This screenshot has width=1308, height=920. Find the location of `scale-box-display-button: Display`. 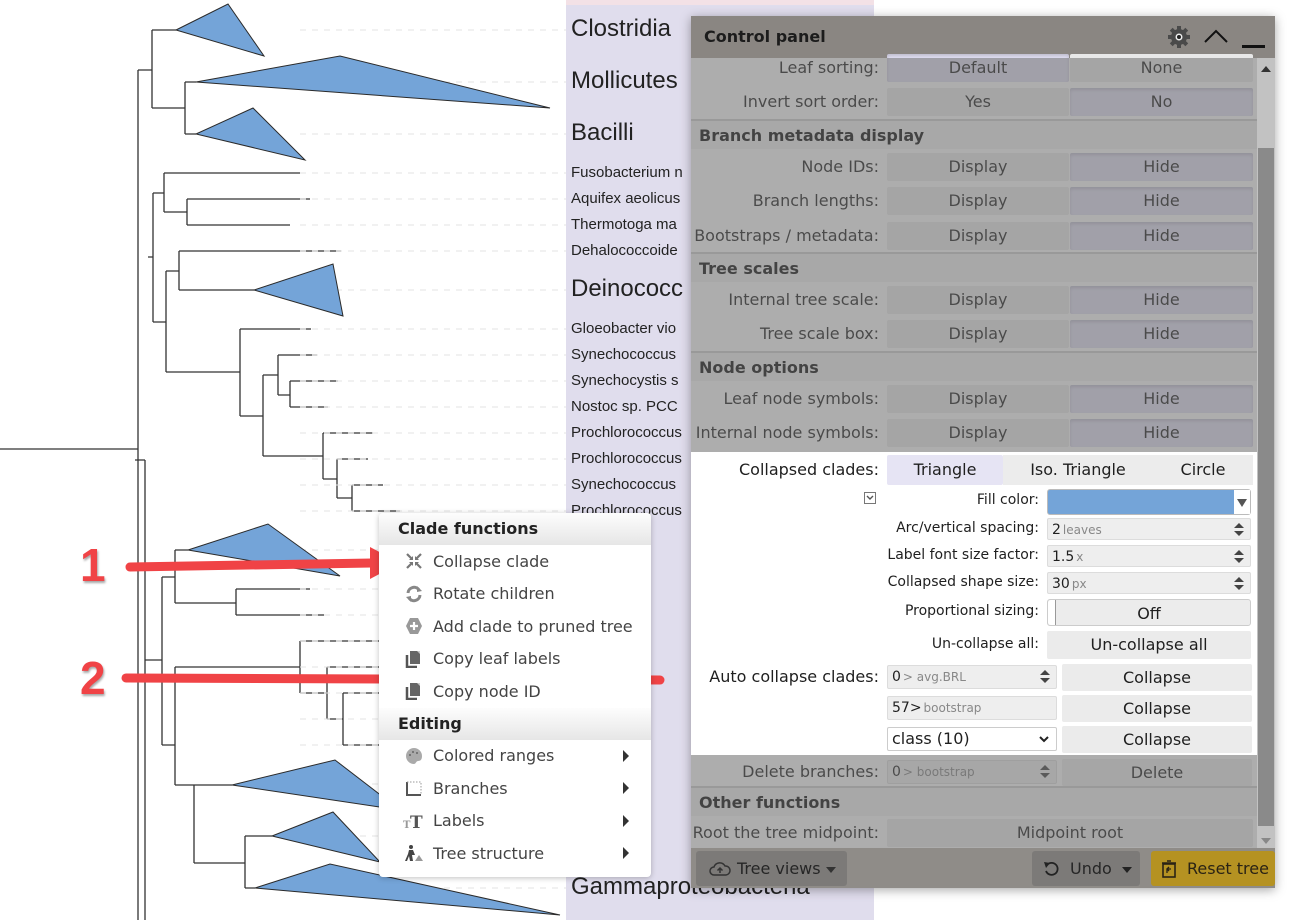

scale-box-display-button: Display is located at coordinates (978, 334).